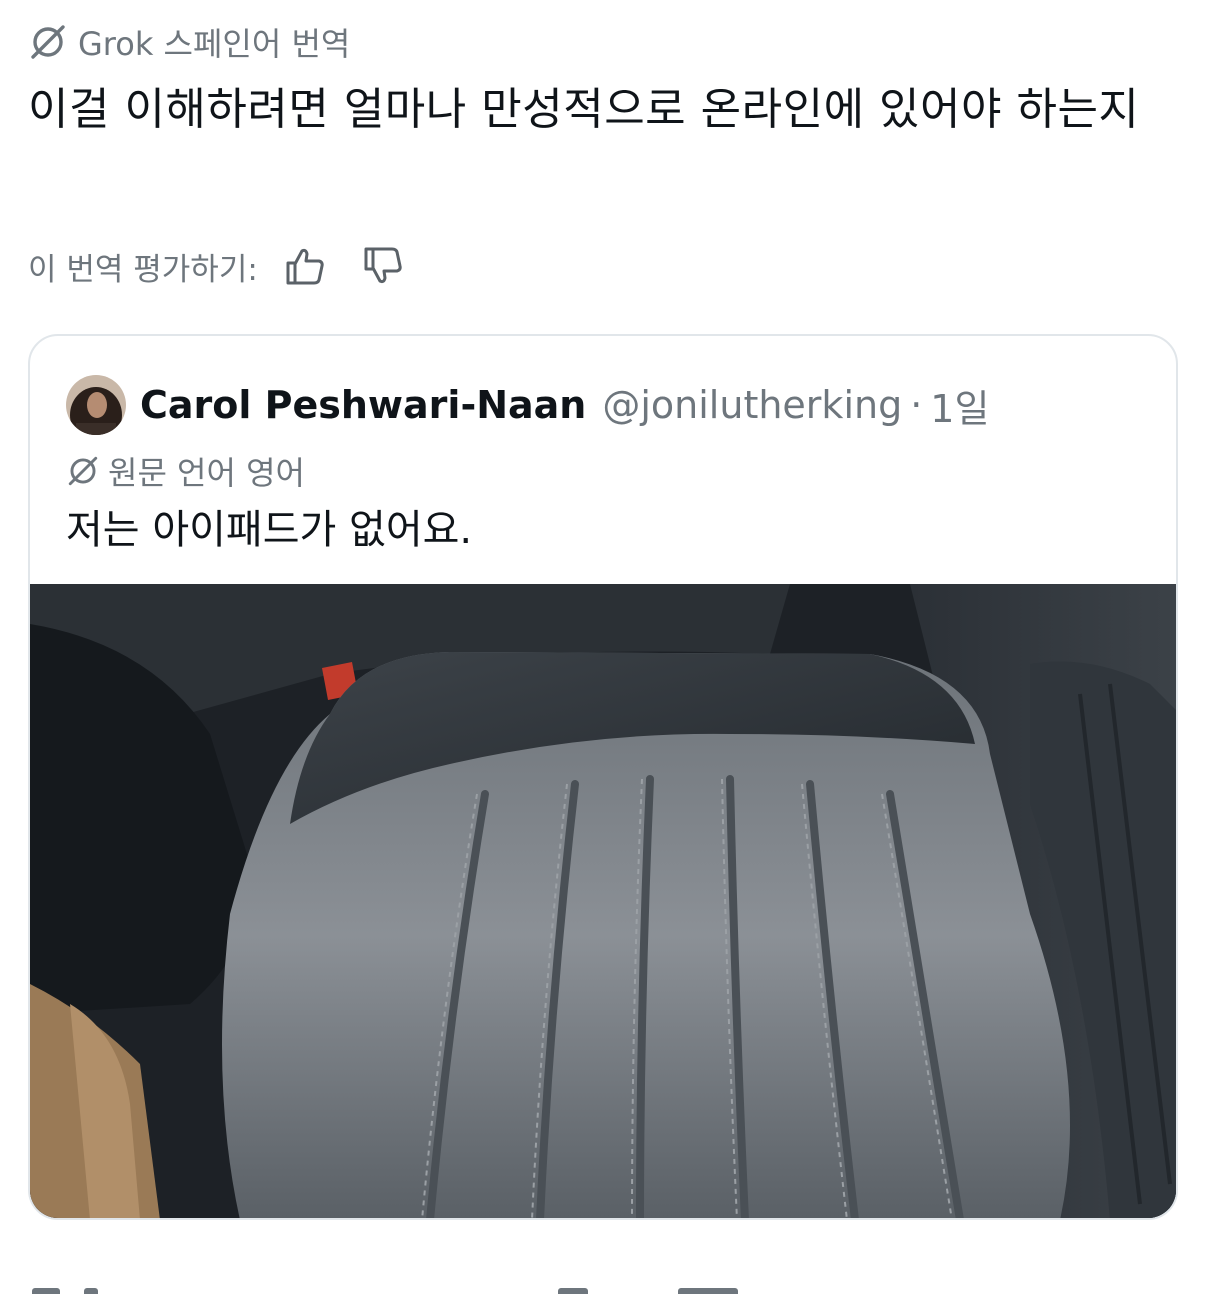 This screenshot has height=1302, width=1206. What do you see at coordinates (214, 44) in the screenshot?
I see `translation-header-label: Grok 스페인어 번역` at bounding box center [214, 44].